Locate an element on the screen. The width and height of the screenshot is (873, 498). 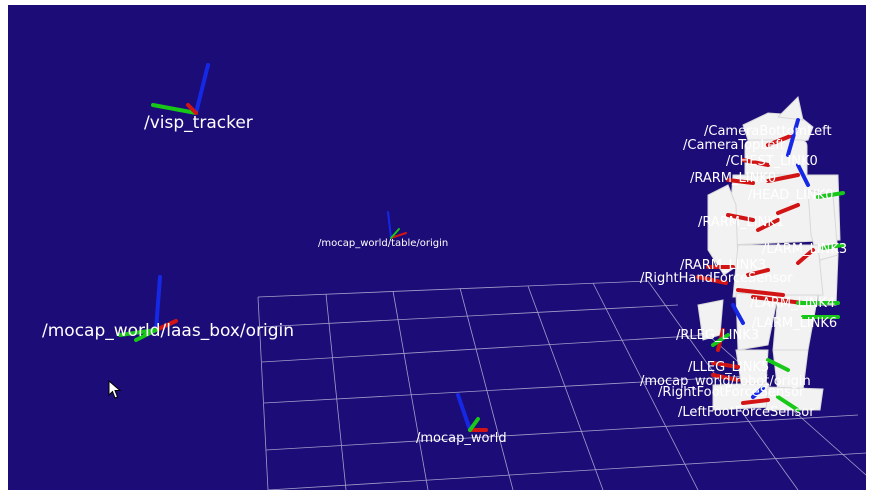
robot-label-larm-link3: /LARM_LINK3 is located at coordinates (805, 249).